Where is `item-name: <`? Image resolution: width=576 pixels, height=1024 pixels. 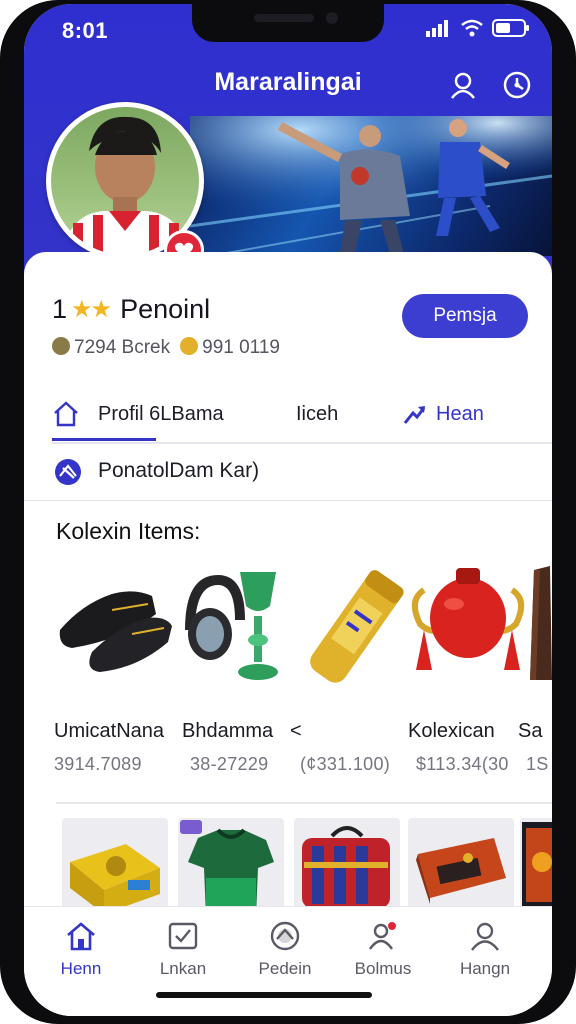 item-name: < is located at coordinates (296, 731).